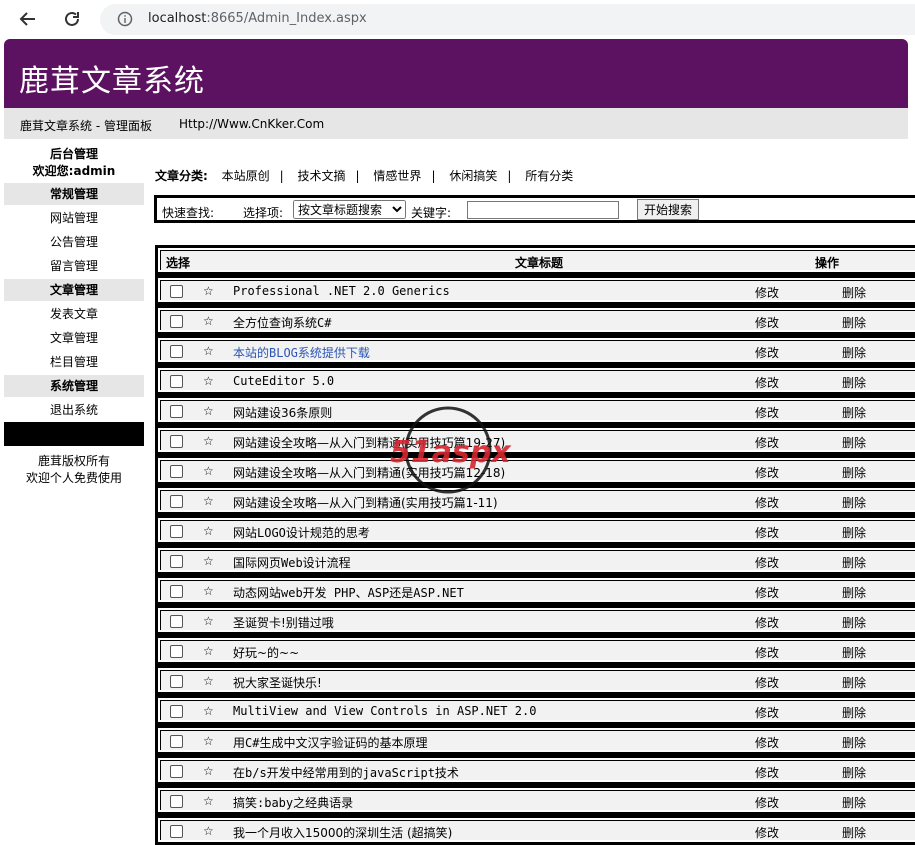 The image size is (915, 845). I want to click on article-title: 圣诞贺卡!别错过哦, so click(283, 622).